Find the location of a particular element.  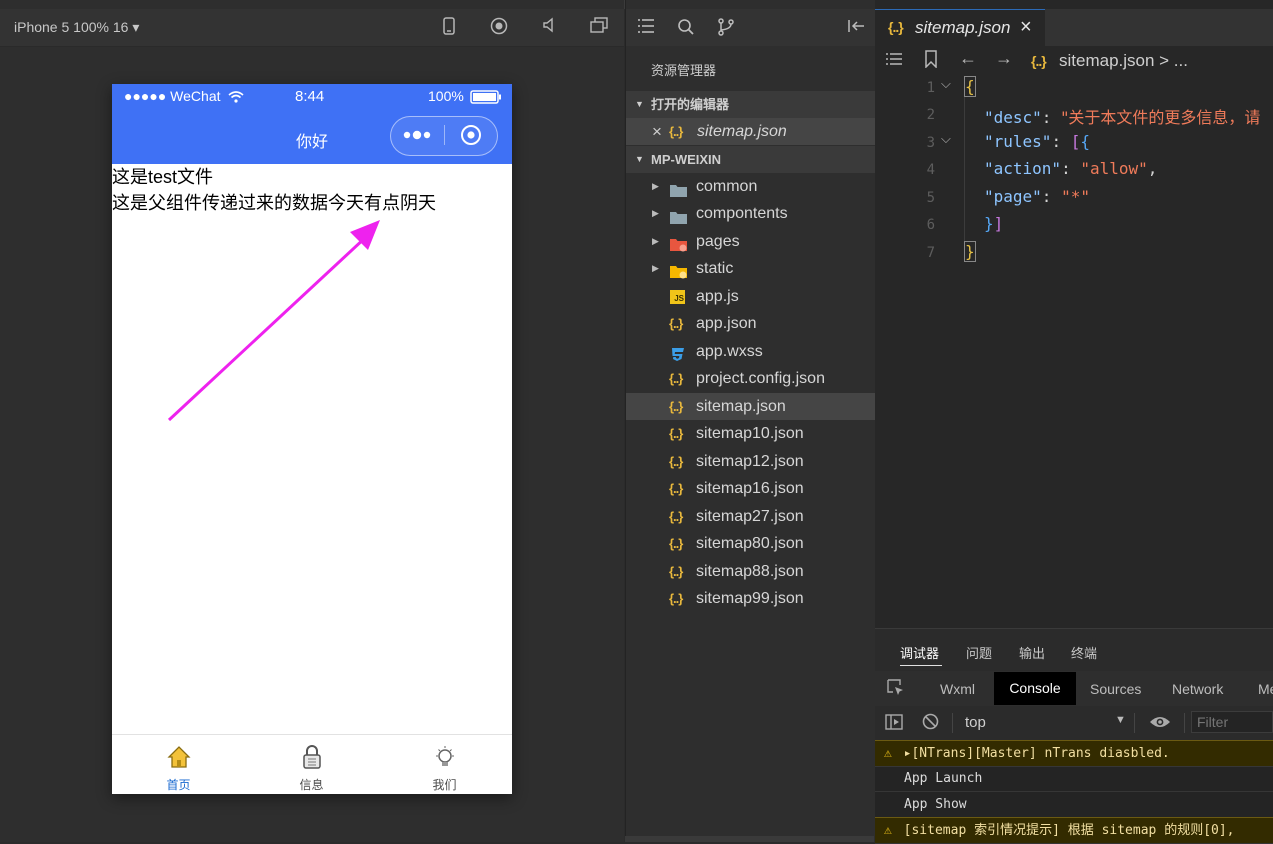

file-name: sitemap80.json is located at coordinates (750, 543).